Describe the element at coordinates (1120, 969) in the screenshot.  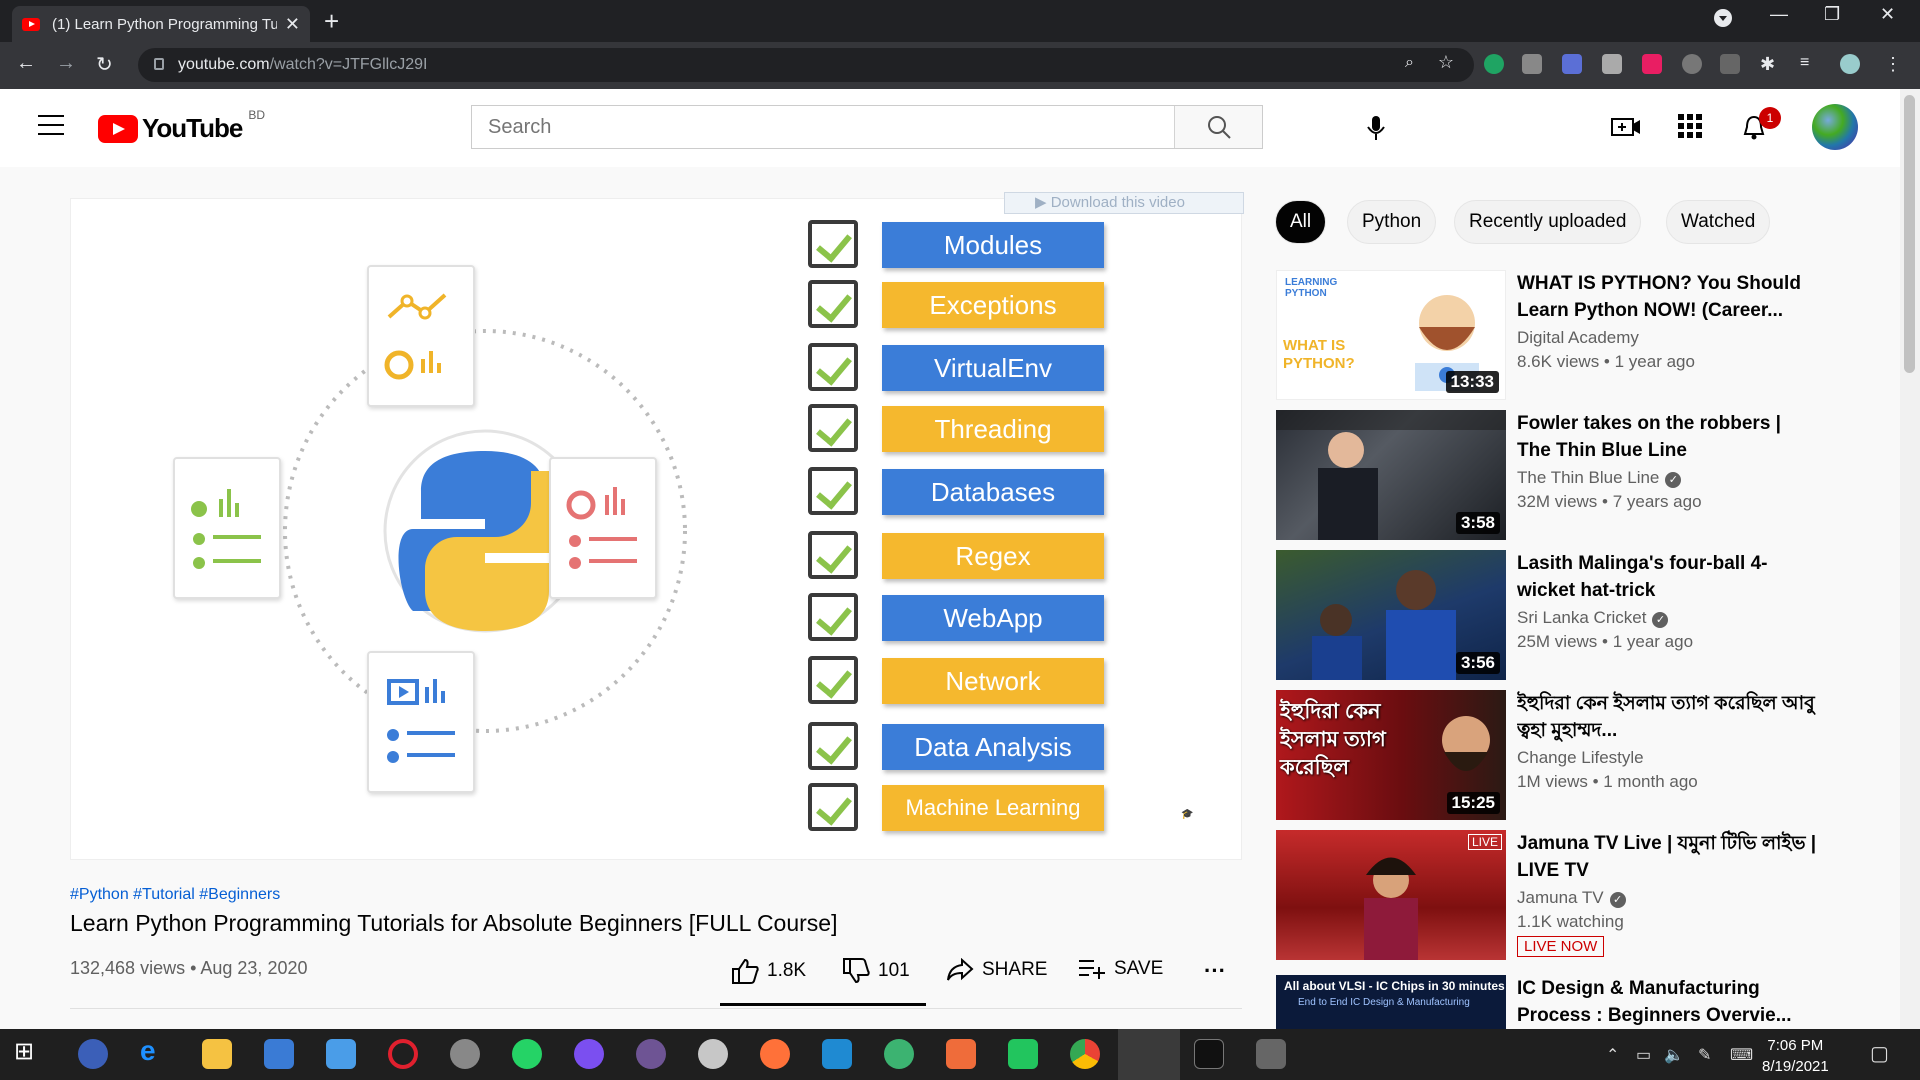
I see `save-button: SAVE` at that location.